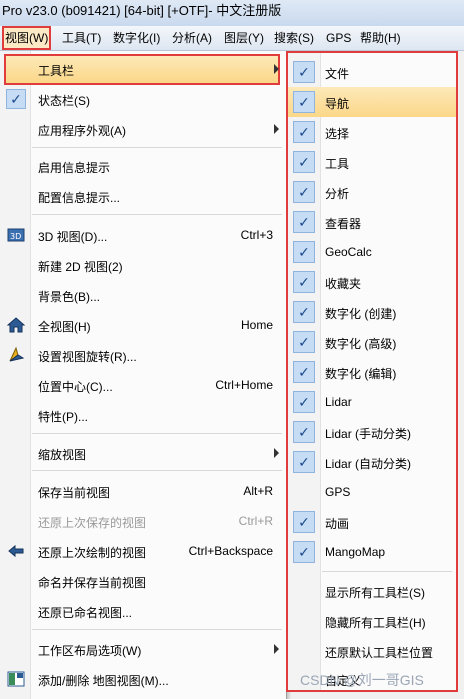 This screenshot has height=699, width=464. Describe the element at coordinates (16, 551) in the screenshot. I see `back-arrow-icon` at that location.